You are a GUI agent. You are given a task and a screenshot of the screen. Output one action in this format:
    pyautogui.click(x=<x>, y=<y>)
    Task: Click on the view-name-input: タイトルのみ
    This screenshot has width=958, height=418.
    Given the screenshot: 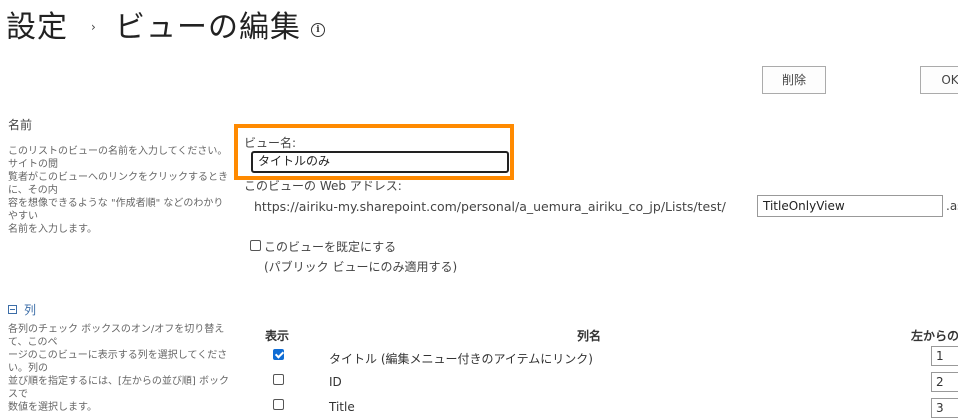 What is the action you would take?
    pyautogui.click(x=380, y=162)
    